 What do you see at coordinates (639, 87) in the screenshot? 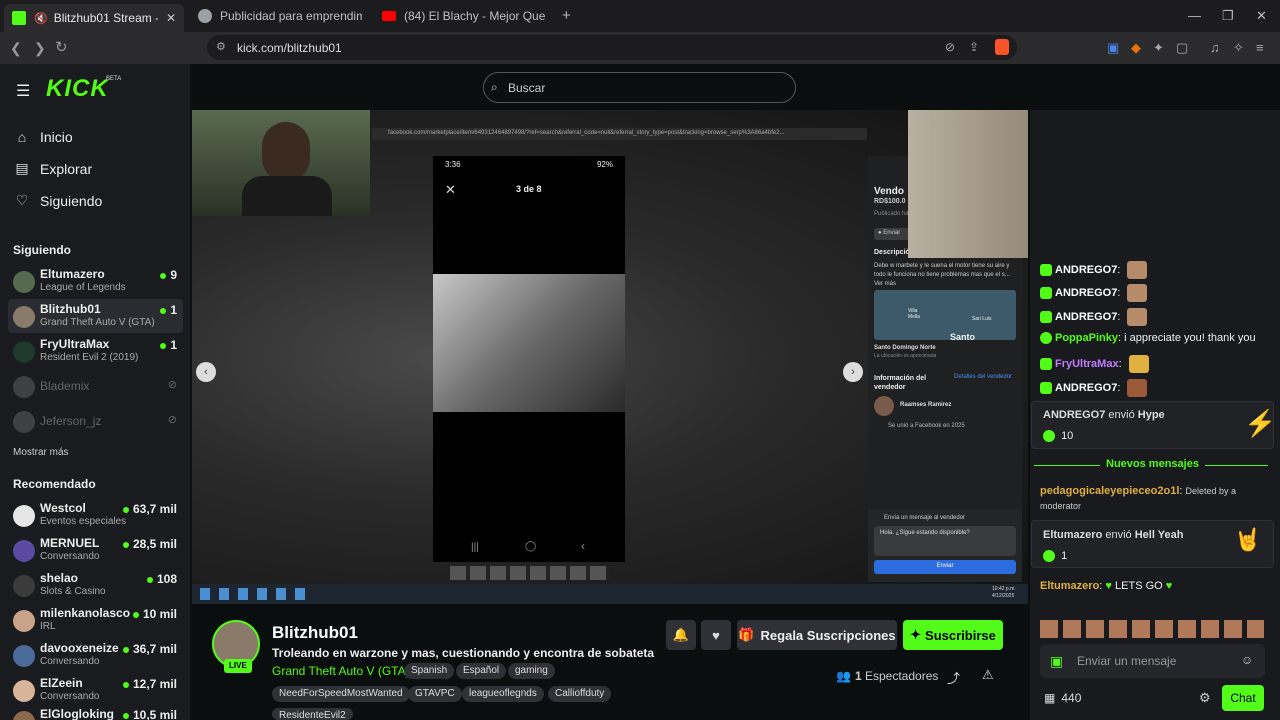
I see `search-input: ⌕ Buscar` at bounding box center [639, 87].